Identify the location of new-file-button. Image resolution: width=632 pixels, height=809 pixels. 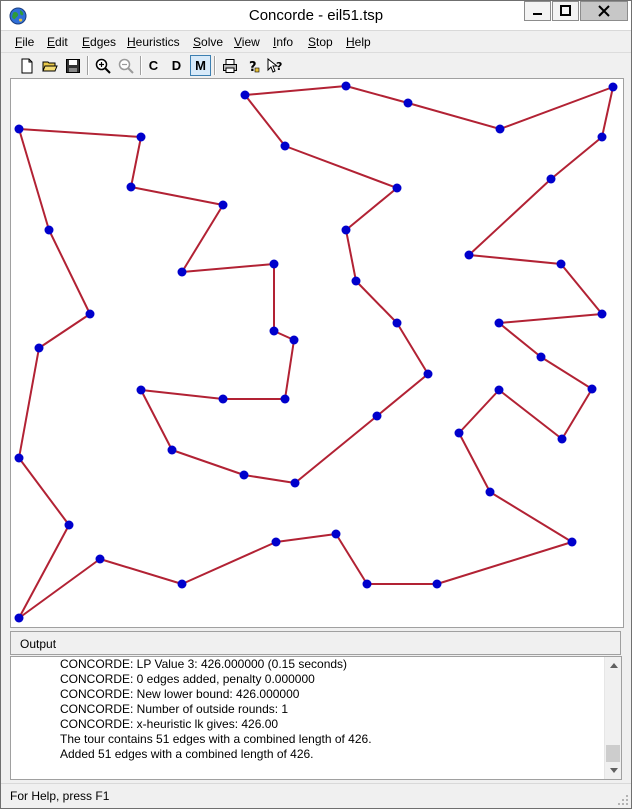
(26, 65).